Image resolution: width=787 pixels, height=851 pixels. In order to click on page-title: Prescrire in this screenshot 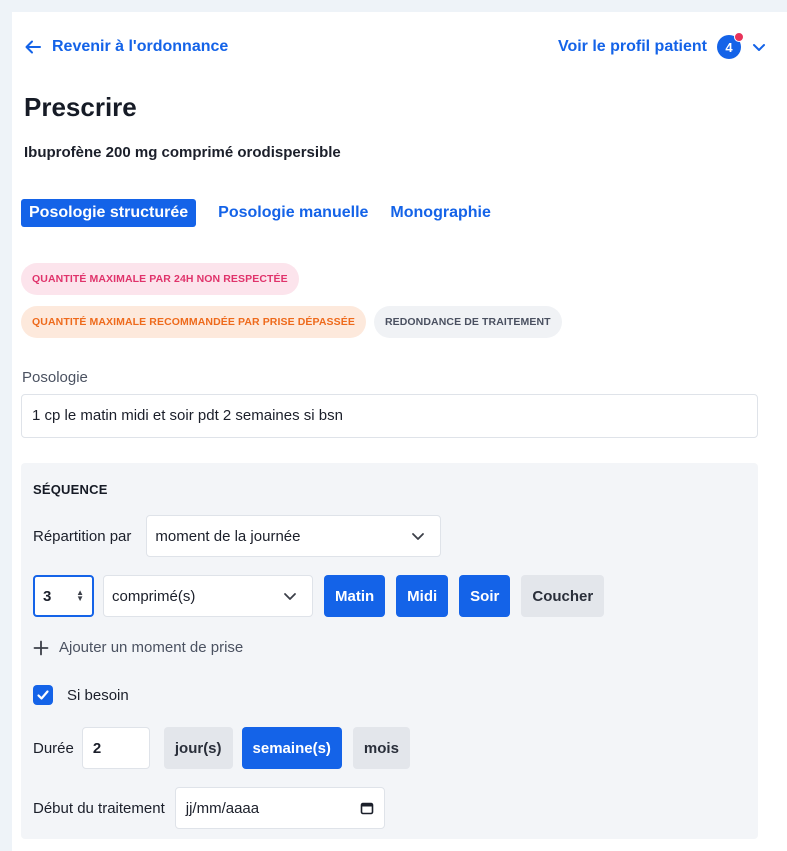, I will do `click(80, 107)`.